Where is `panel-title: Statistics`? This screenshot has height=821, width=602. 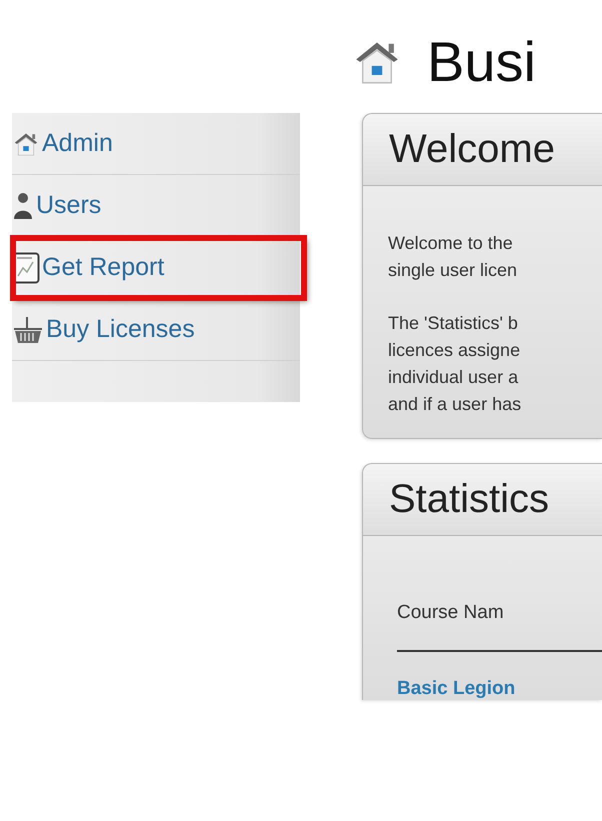 panel-title: Statistics is located at coordinates (482, 500).